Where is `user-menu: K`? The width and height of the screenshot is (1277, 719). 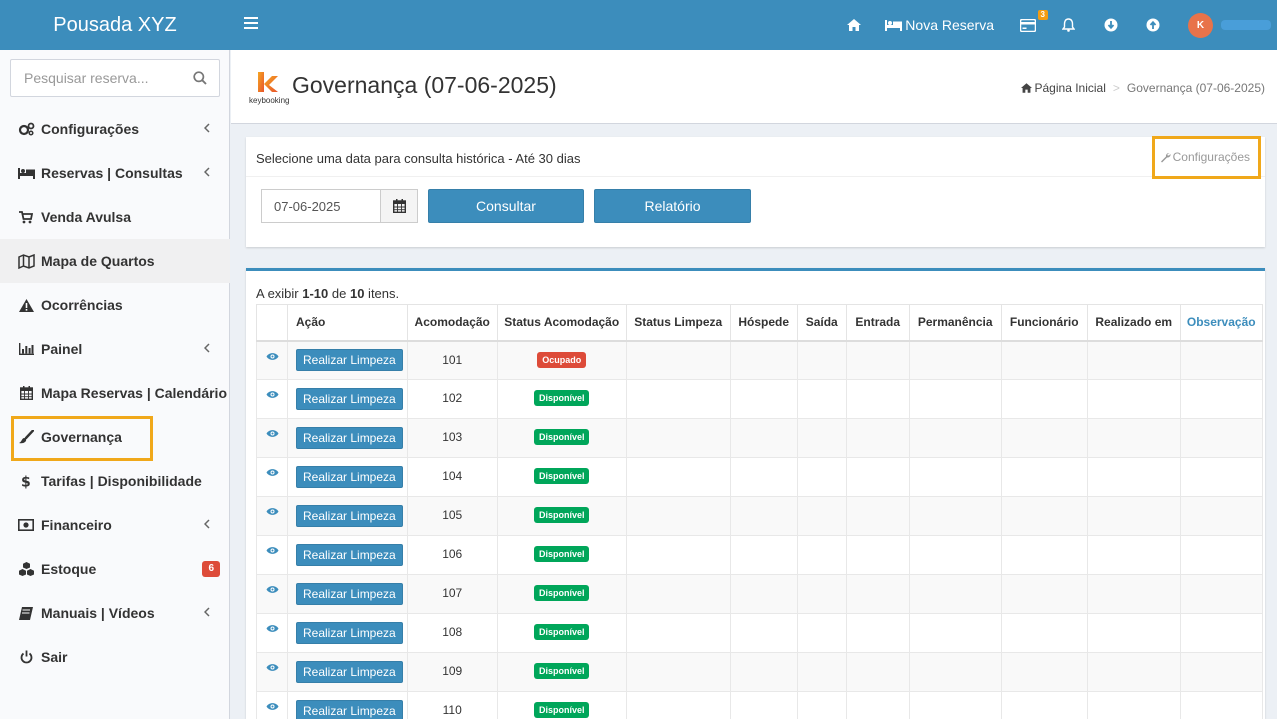 user-menu: K is located at coordinates (1227, 25).